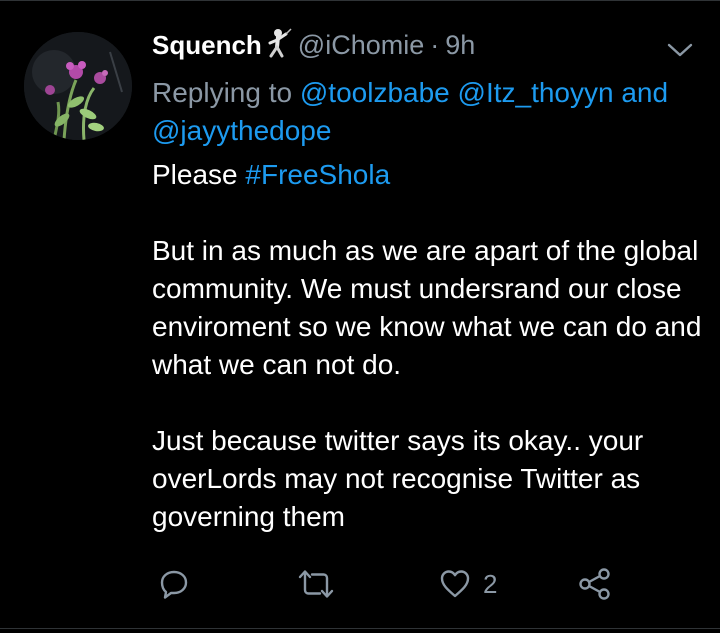 The height and width of the screenshot is (633, 720). What do you see at coordinates (426, 48) in the screenshot?
I see `tweet-header: Squench @iChomie · 9h` at bounding box center [426, 48].